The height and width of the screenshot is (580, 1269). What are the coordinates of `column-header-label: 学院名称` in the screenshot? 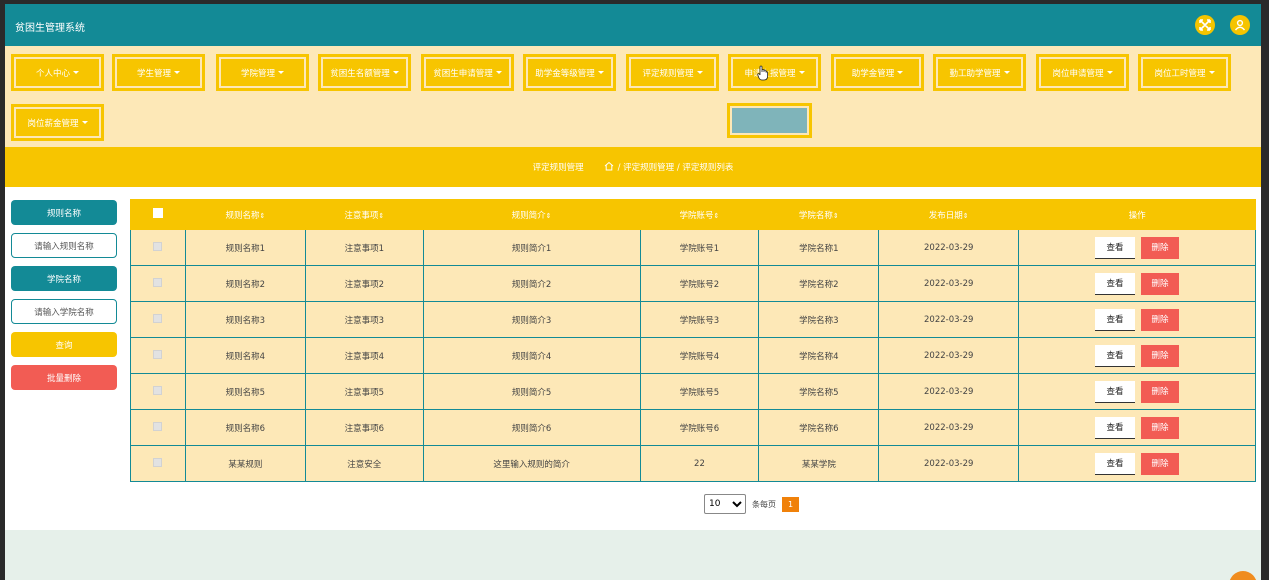 It's located at (815, 215).